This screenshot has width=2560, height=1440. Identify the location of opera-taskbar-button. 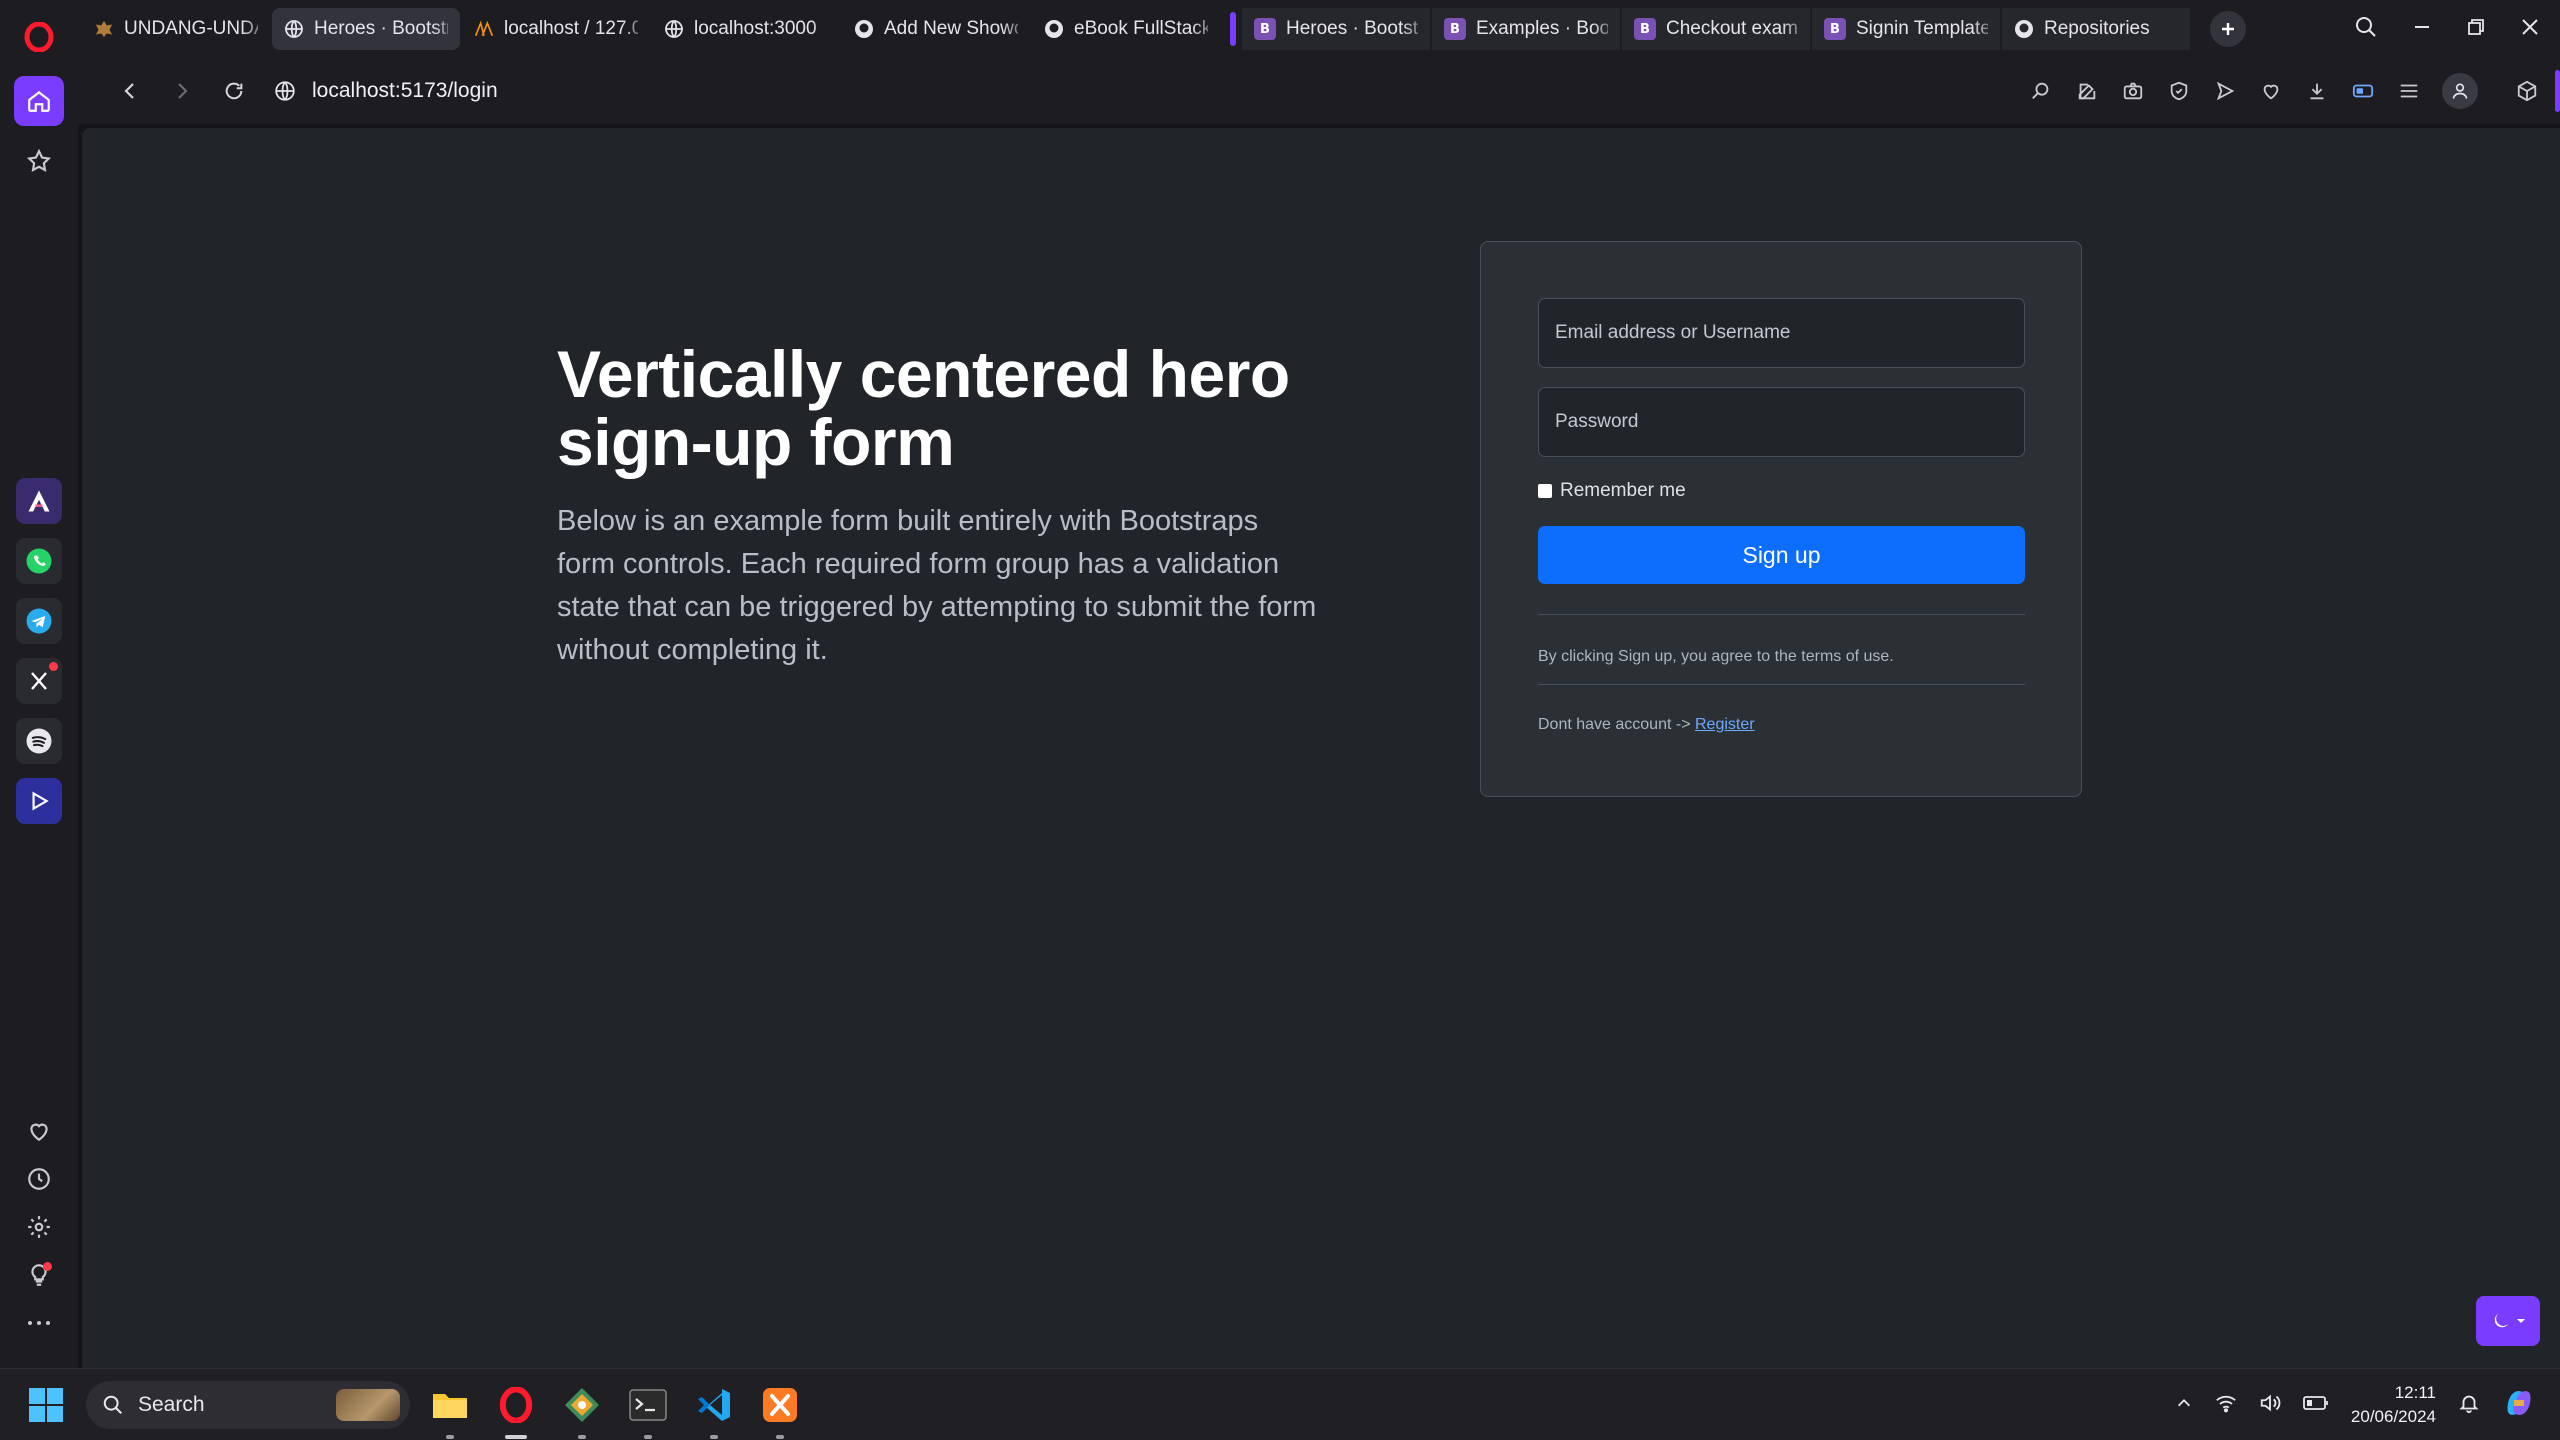
(516, 1412).